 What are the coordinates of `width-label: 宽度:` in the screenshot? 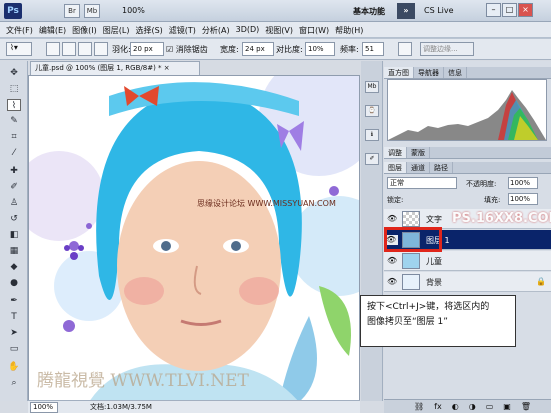 It's located at (229, 49).